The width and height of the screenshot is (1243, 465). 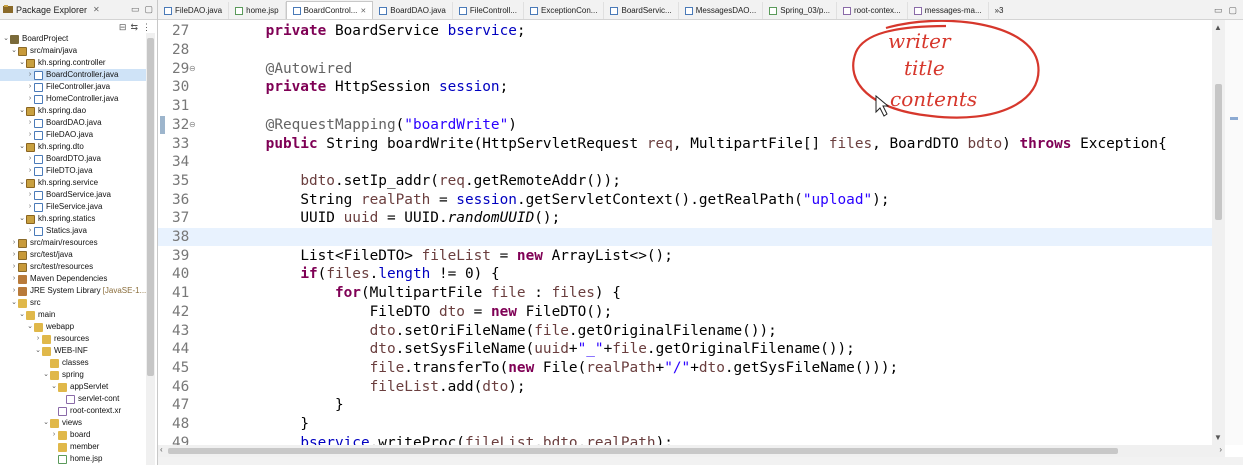 I want to click on tree-item: › board, so click(x=73, y=435).